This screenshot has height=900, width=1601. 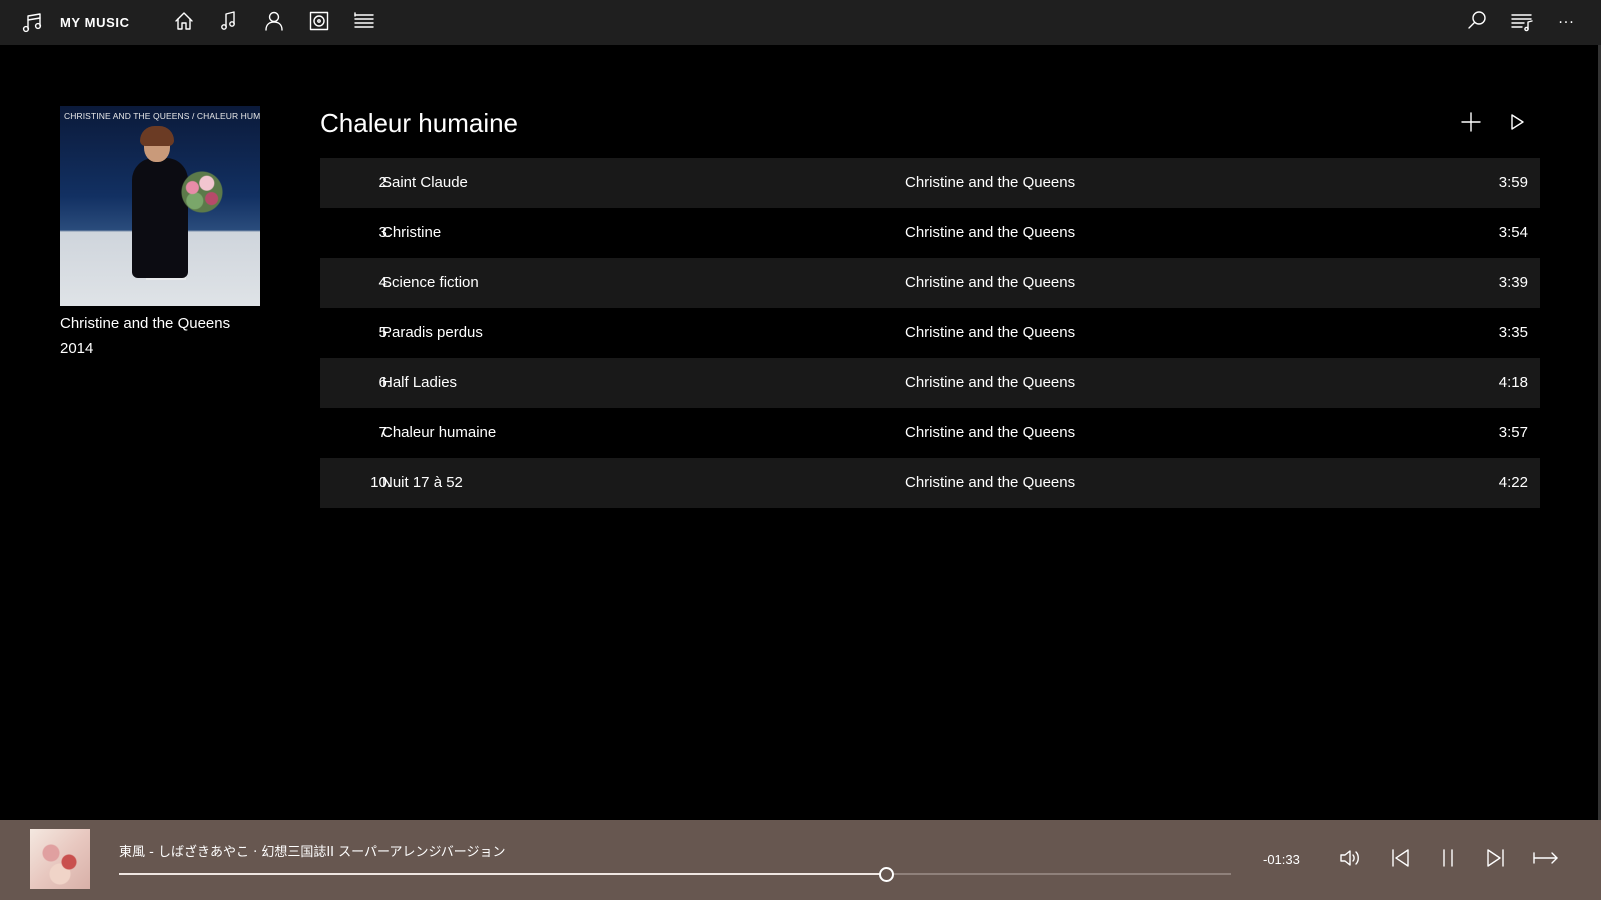 I want to click on album-year: 2014, so click(x=77, y=348).